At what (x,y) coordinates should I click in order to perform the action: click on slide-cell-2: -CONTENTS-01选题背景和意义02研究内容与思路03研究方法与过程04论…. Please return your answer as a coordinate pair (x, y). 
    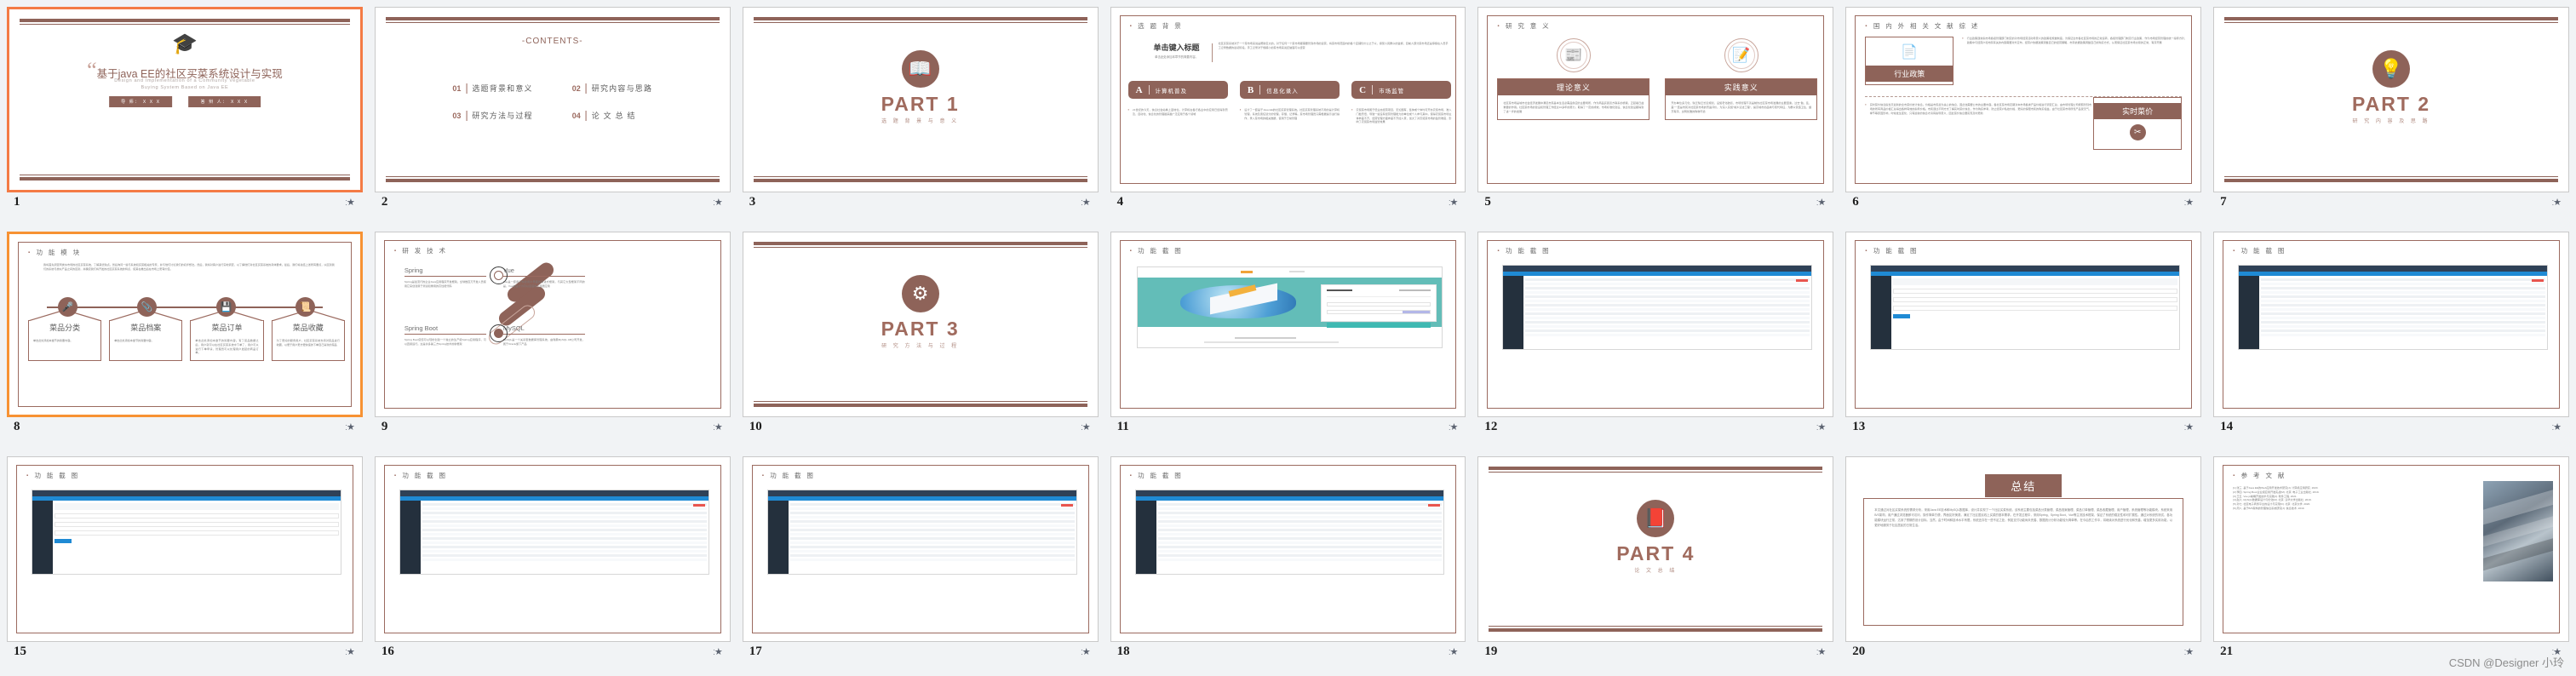
    Looking at the image, I should click on (553, 114).